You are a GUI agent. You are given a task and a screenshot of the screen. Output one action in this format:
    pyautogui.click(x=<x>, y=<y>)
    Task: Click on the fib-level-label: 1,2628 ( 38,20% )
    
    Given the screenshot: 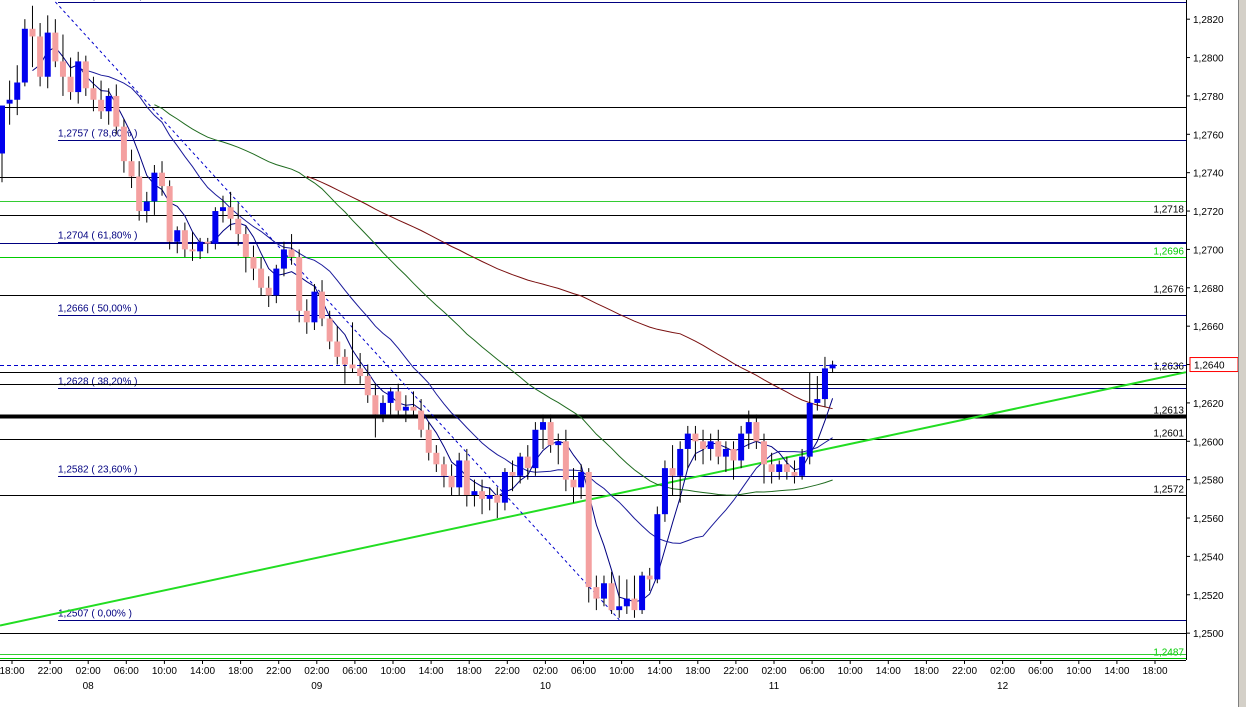 What is the action you would take?
    pyautogui.click(x=98, y=382)
    